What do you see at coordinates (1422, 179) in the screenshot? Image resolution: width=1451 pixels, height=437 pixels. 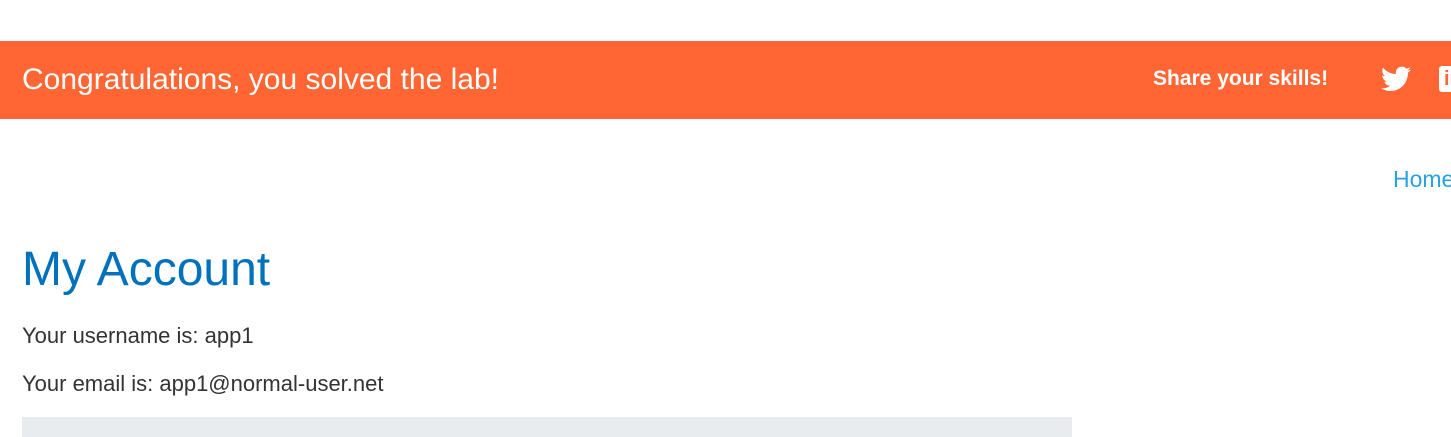 I see `home-link: Home` at bounding box center [1422, 179].